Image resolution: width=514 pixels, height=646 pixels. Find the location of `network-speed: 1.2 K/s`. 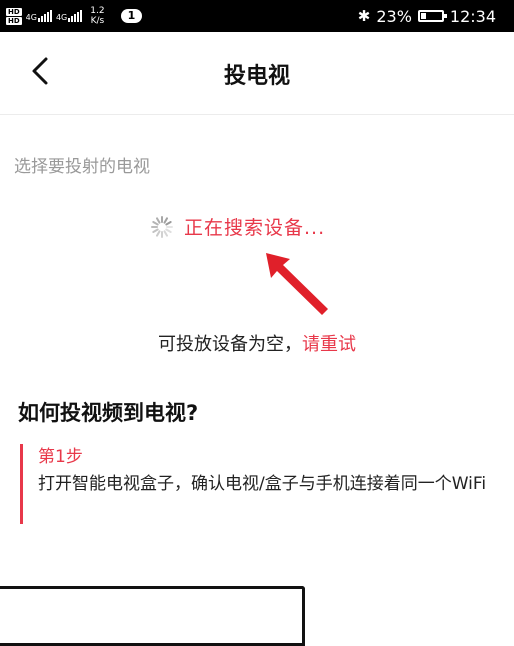

network-speed: 1.2 K/s is located at coordinates (97, 16).